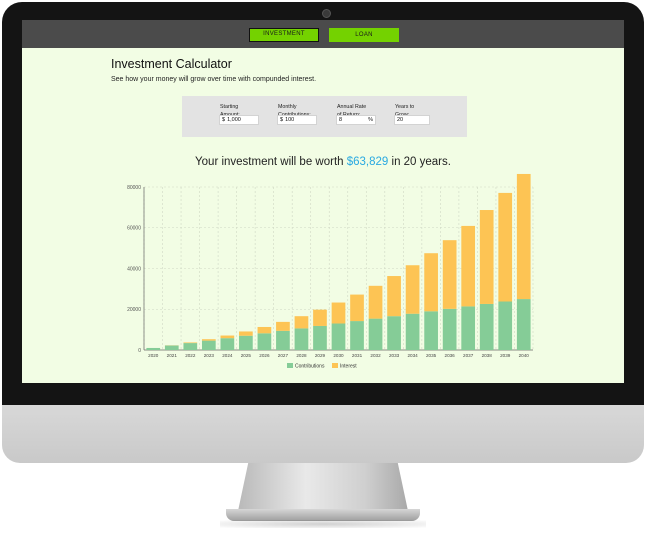  Describe the element at coordinates (134, 188) in the screenshot. I see `y-tick-label: 80000` at that location.